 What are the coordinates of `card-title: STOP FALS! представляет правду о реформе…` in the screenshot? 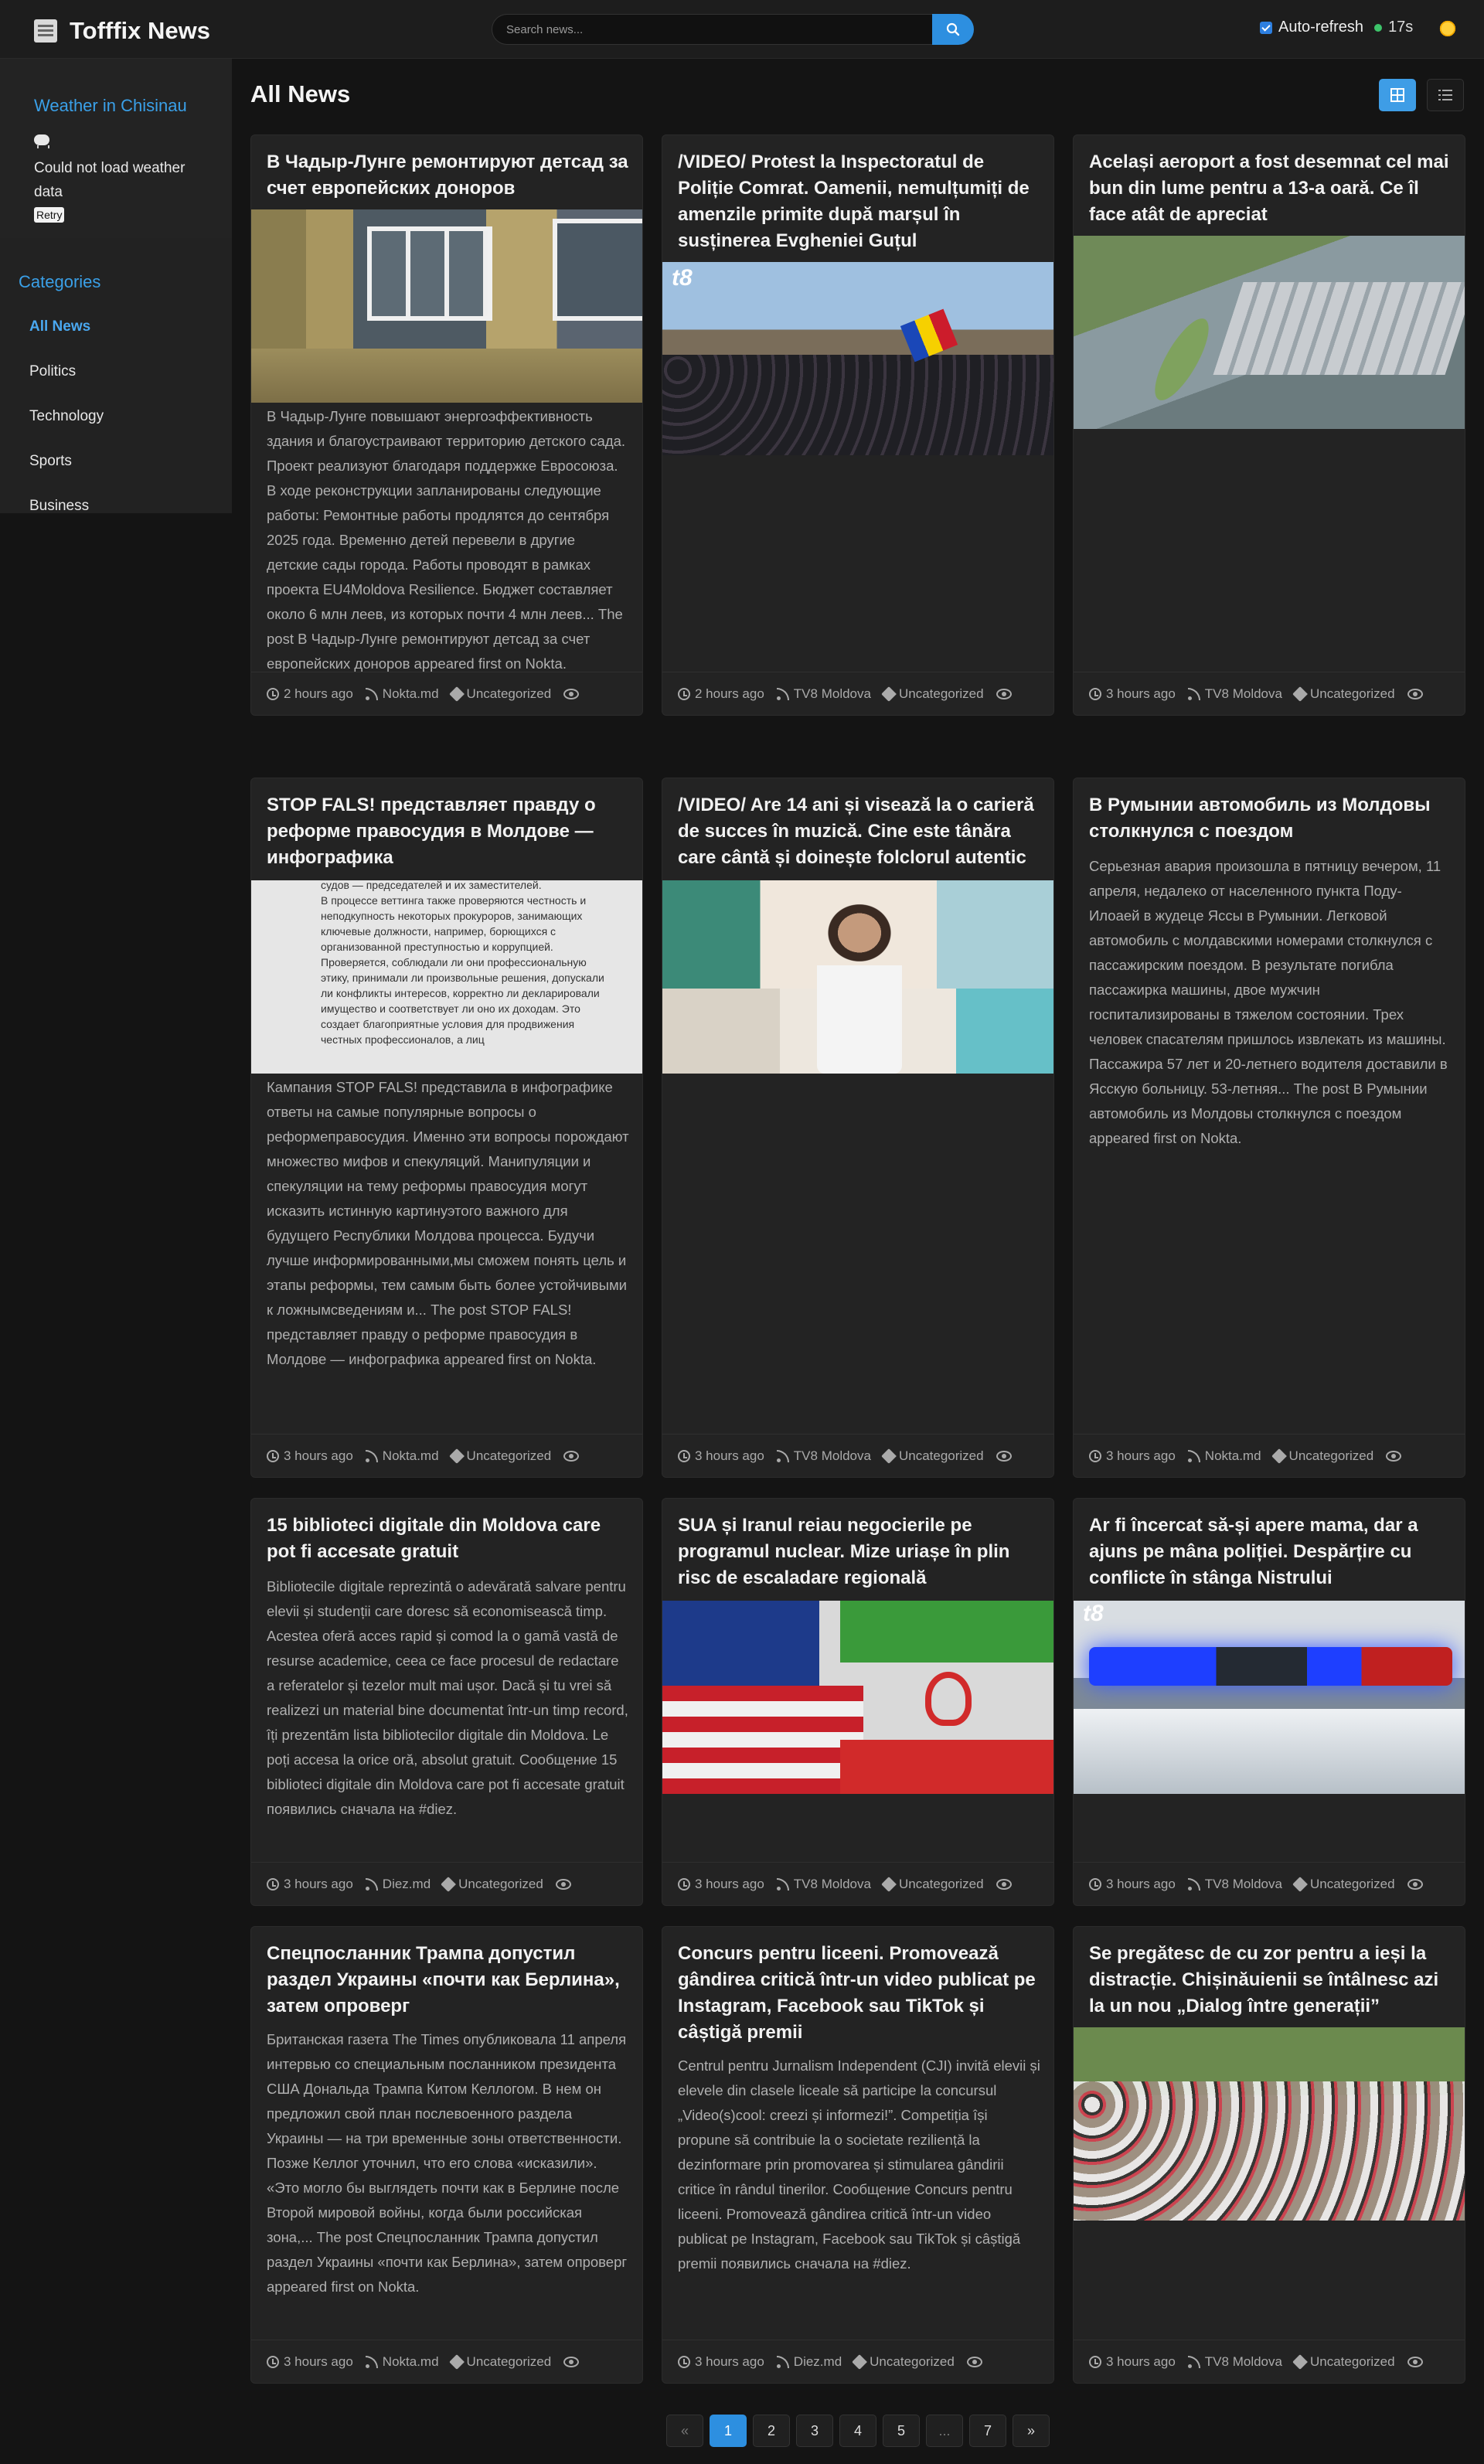 It's located at (449, 831).